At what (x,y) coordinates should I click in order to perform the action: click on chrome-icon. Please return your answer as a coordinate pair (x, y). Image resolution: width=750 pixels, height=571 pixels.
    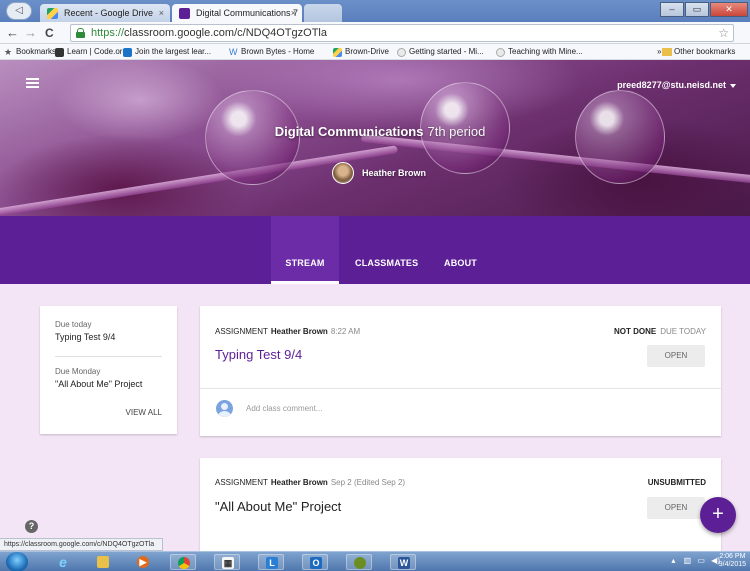
    Looking at the image, I should click on (184, 563).